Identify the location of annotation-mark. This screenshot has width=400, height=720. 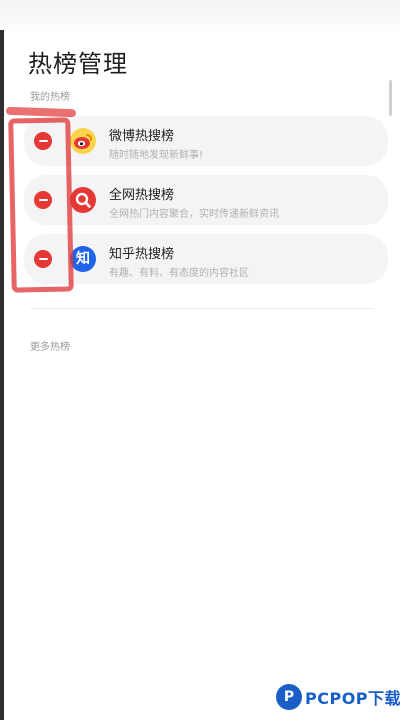
(41, 112).